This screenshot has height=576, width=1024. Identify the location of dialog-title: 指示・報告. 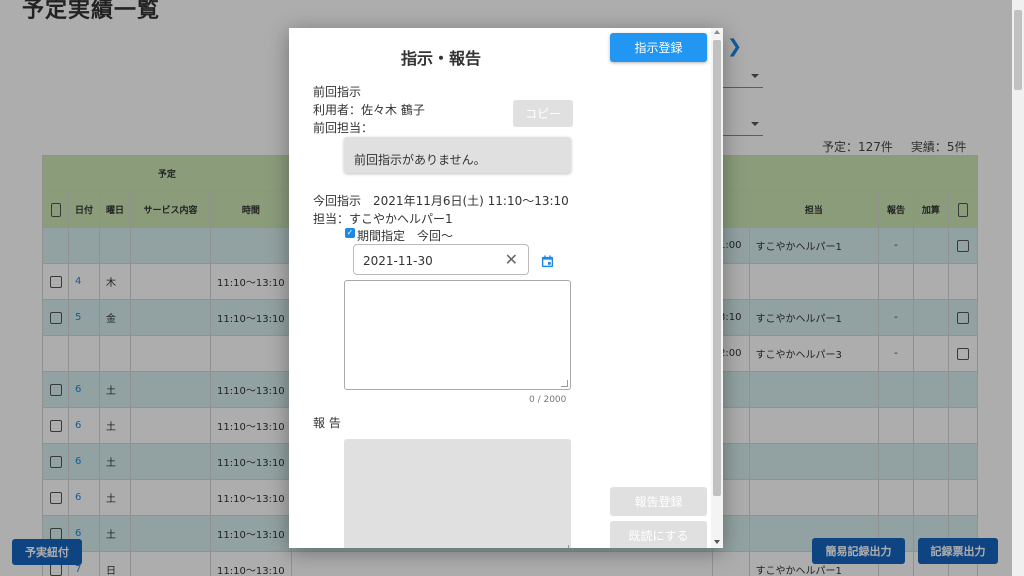
(441, 58).